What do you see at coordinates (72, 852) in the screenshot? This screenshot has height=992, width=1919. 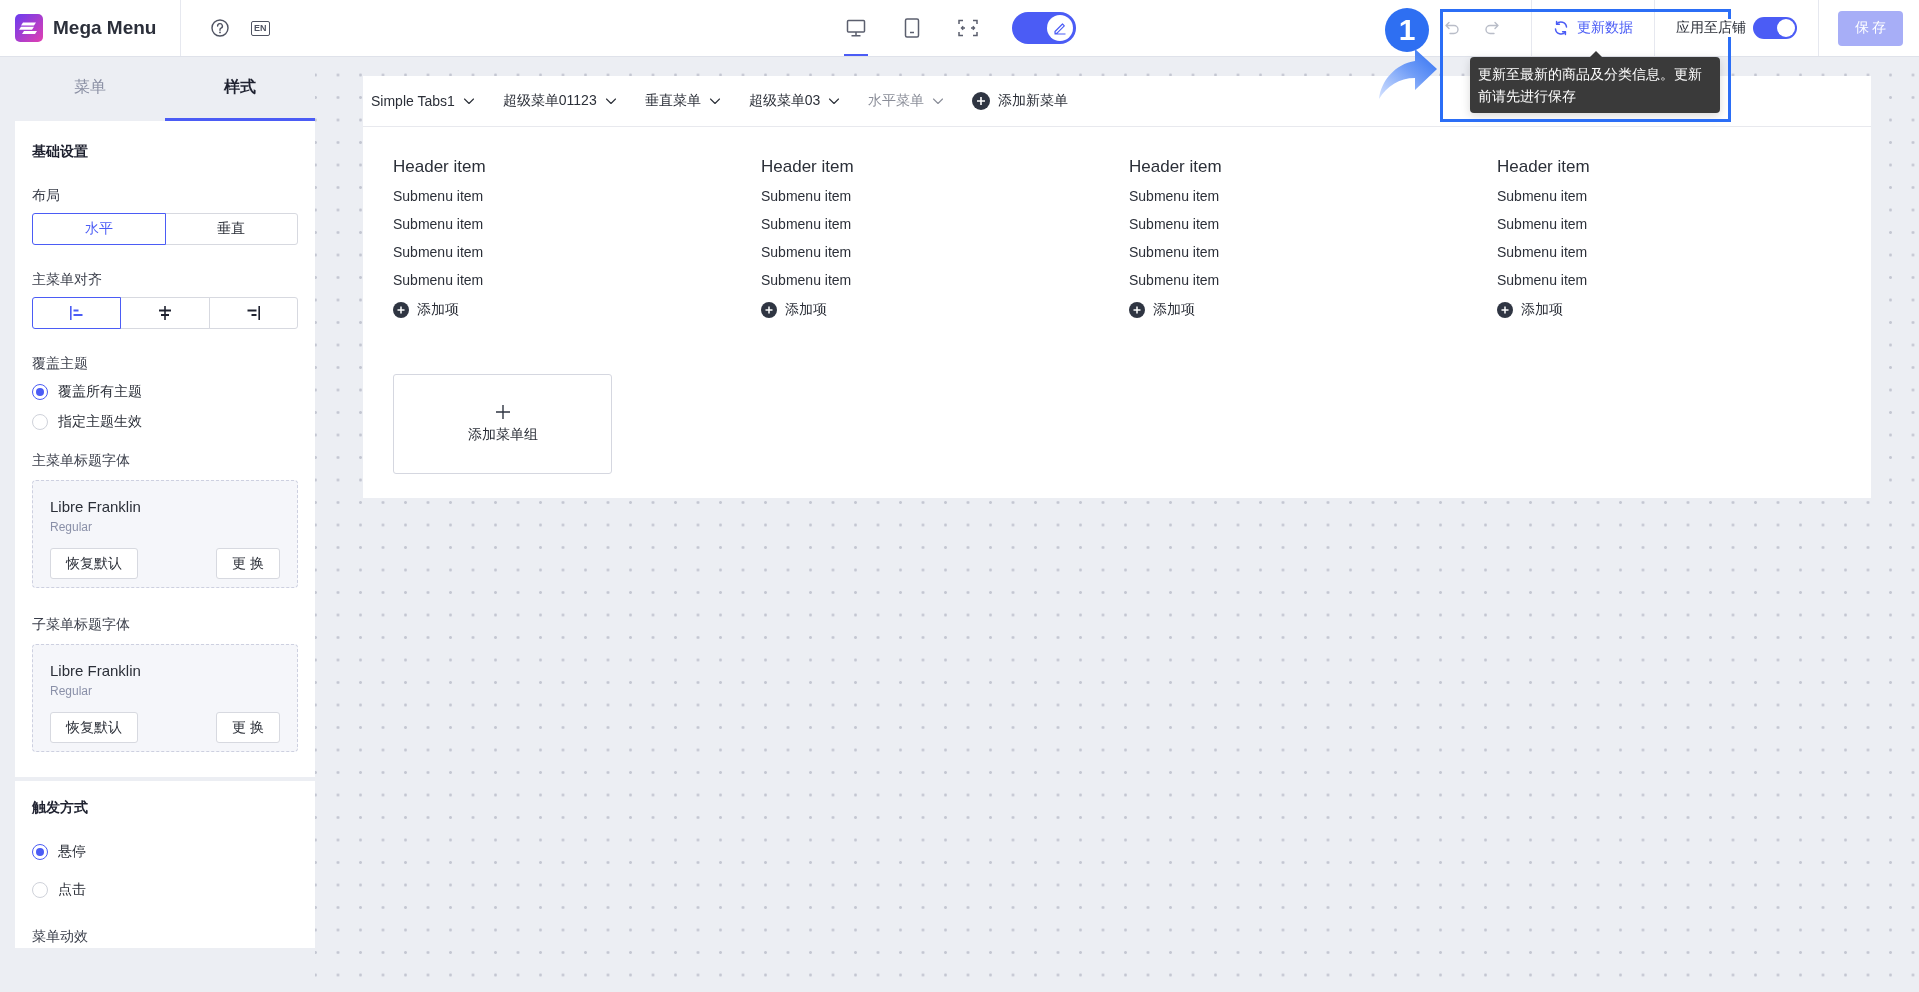 I see `radio-label: 悬停` at bounding box center [72, 852].